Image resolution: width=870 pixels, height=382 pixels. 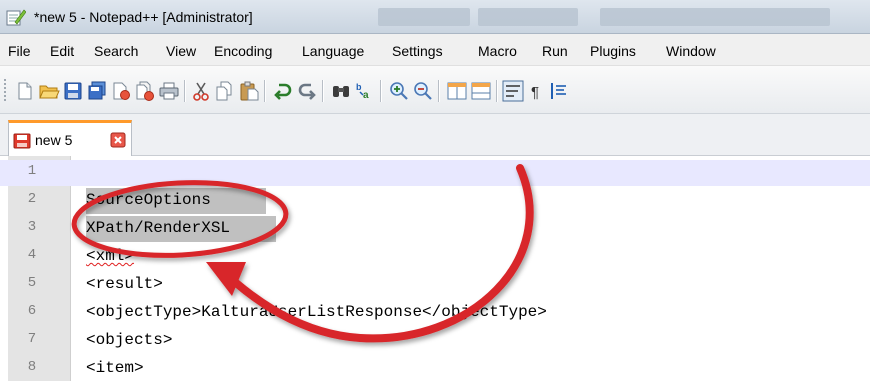 I want to click on replace-icon: b a, so click(x=365, y=91).